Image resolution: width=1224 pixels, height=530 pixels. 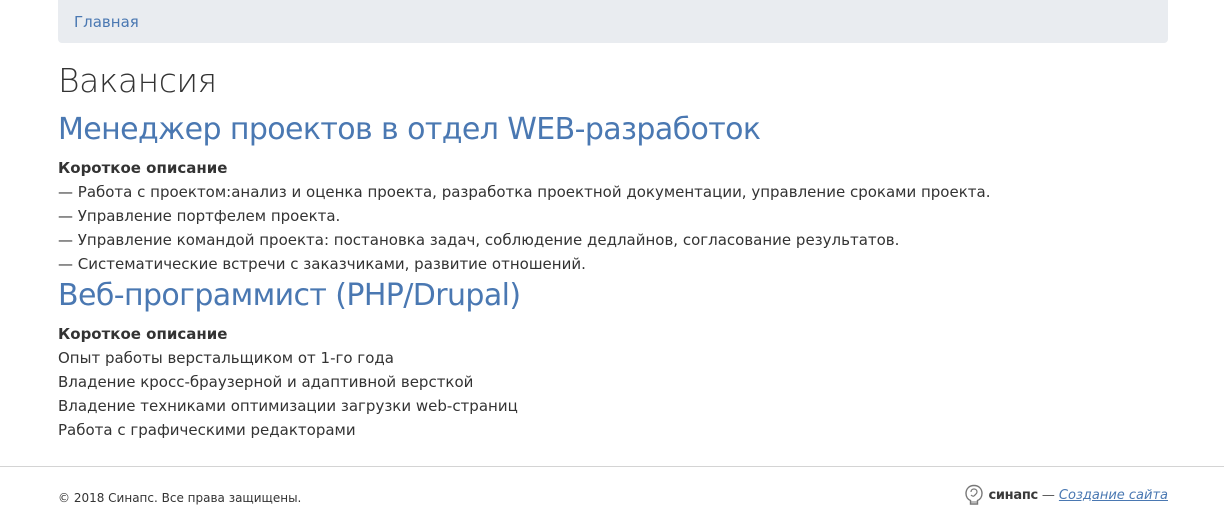 What do you see at coordinates (612, 466) in the screenshot?
I see `footer-divider` at bounding box center [612, 466].